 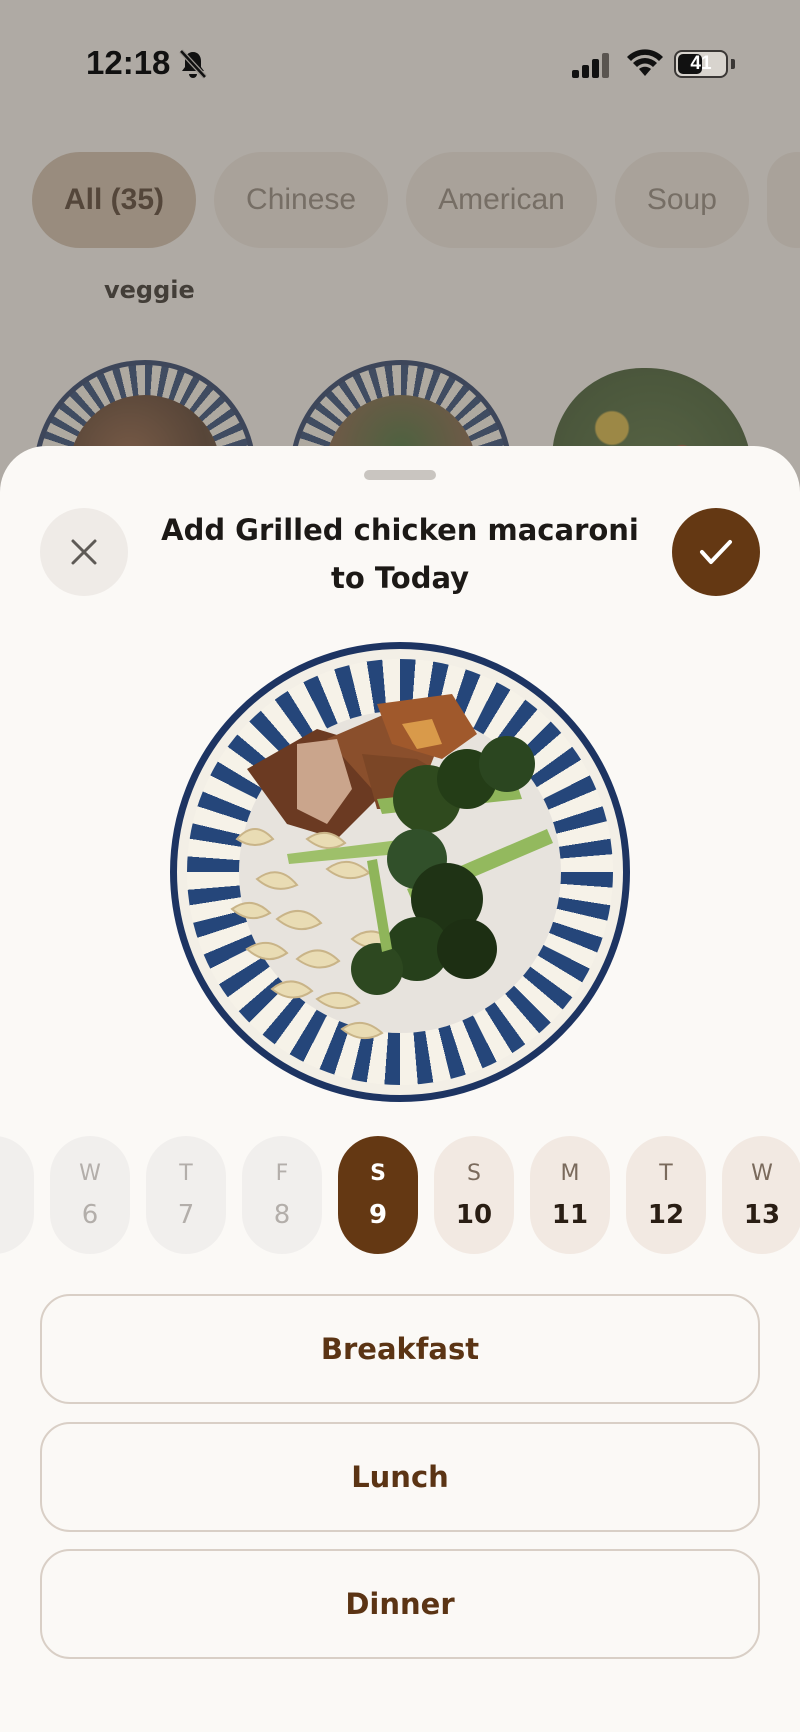 I want to click on status-time: 12:18, so click(x=128, y=62).